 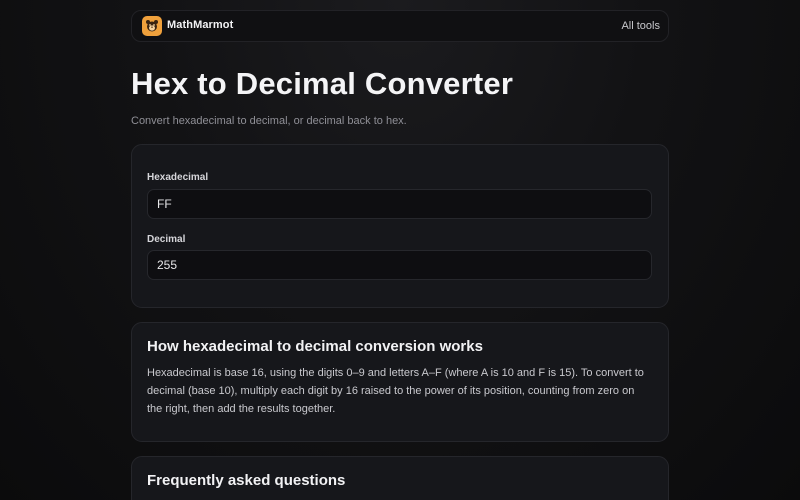 What do you see at coordinates (400, 26) in the screenshot?
I see `top-nav-bar: MathMarmot All tools` at bounding box center [400, 26].